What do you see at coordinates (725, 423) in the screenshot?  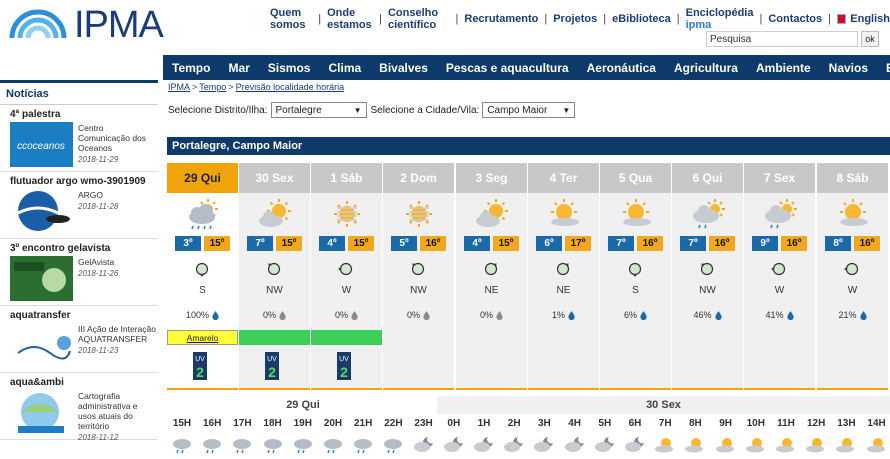 I see `hour-label: 9H` at bounding box center [725, 423].